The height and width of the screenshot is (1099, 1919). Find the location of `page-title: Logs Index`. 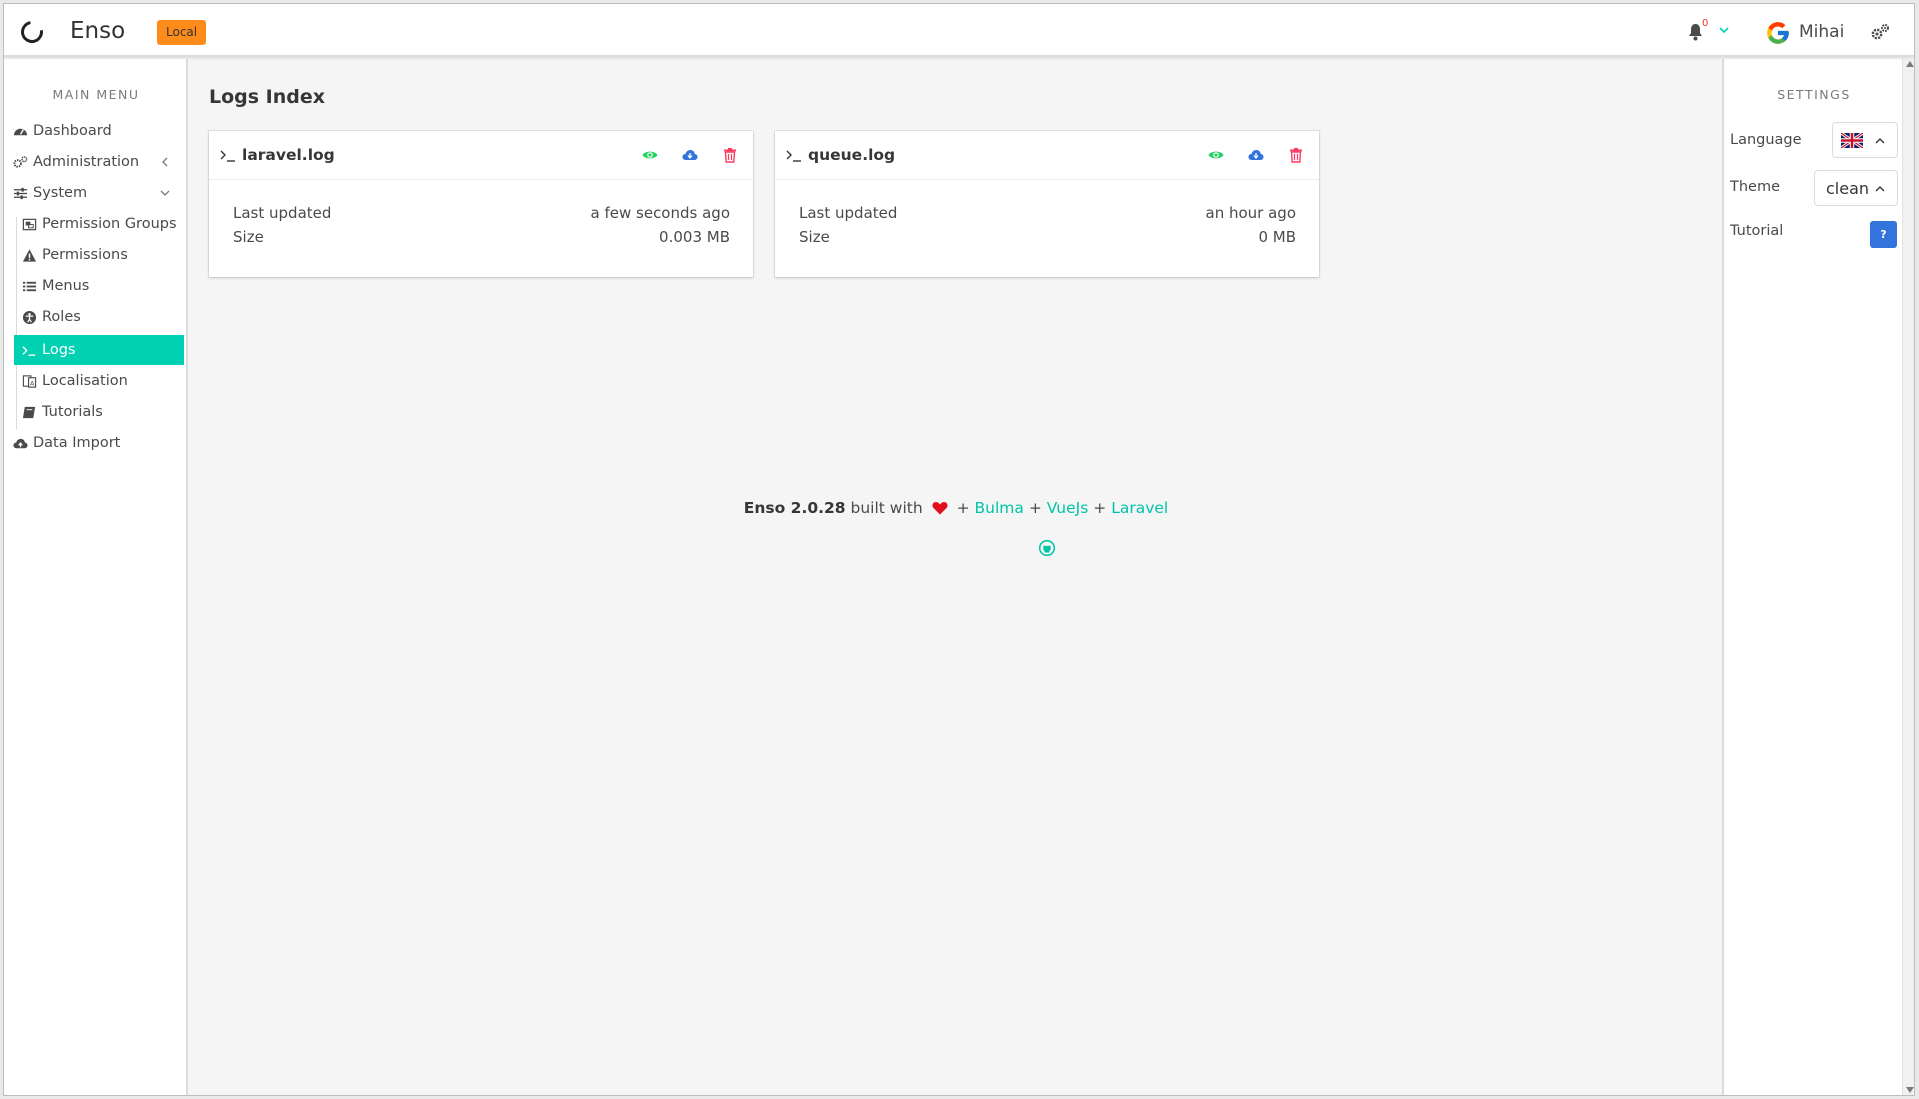

page-title: Logs Index is located at coordinates (267, 97).